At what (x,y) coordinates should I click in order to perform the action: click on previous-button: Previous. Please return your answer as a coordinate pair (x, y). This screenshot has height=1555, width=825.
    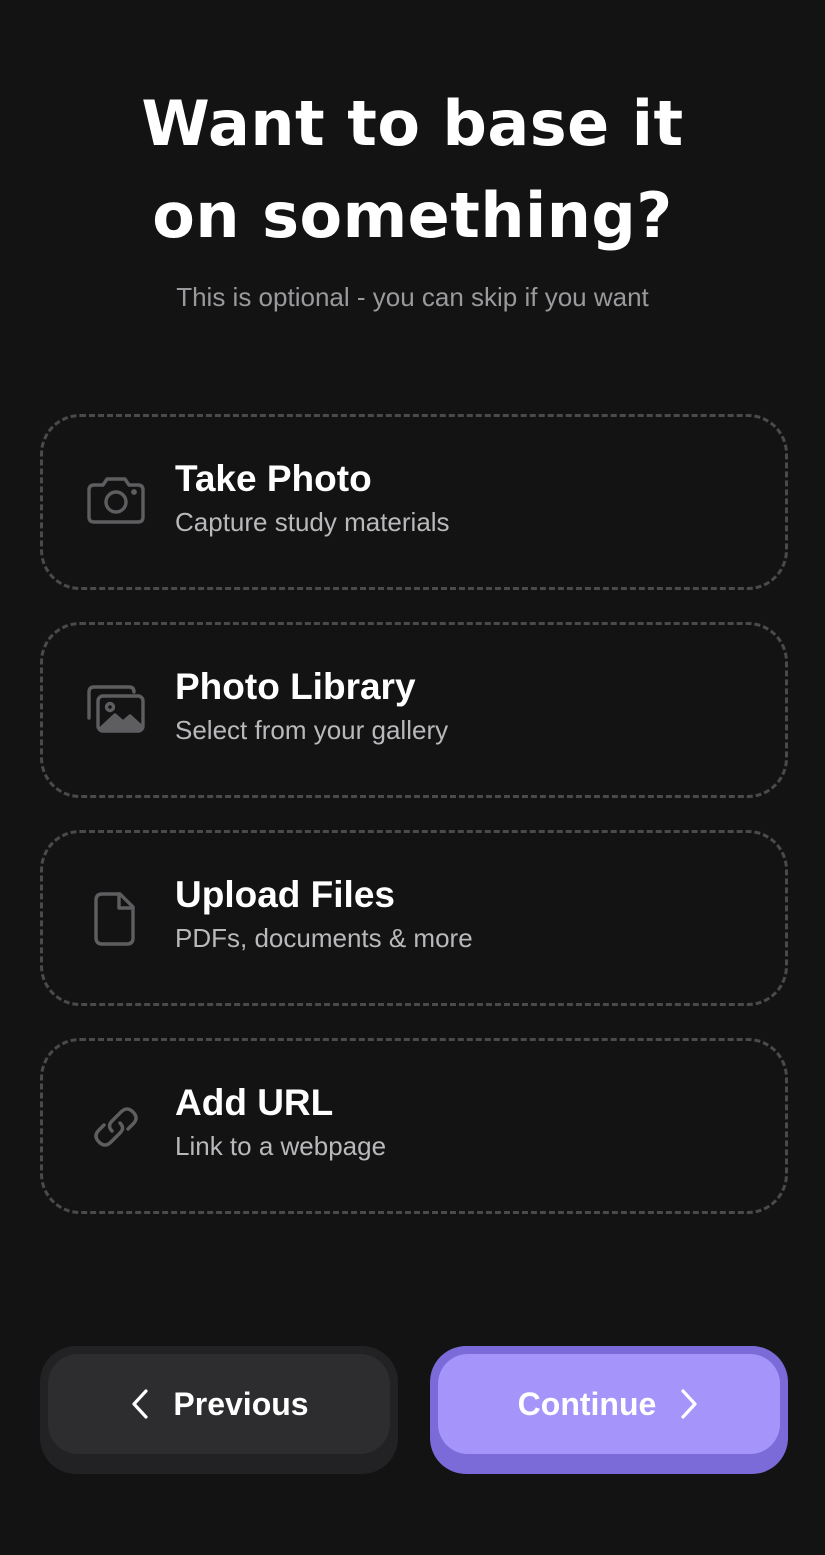
    Looking at the image, I should click on (219, 1410).